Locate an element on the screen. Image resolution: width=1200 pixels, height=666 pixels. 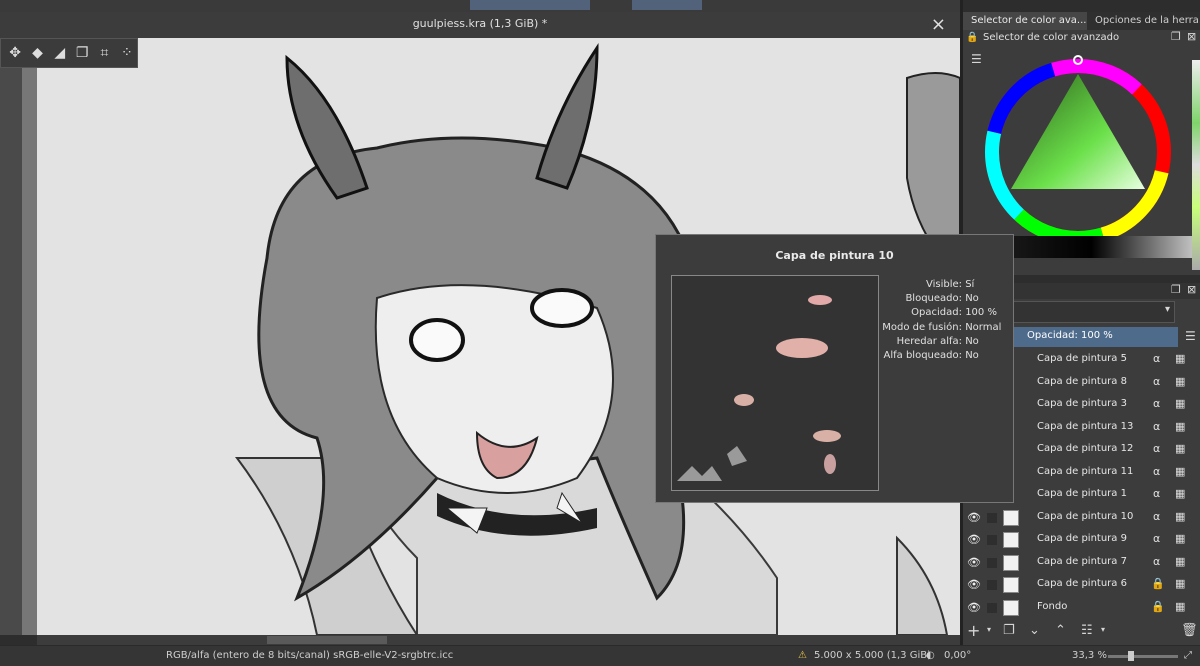
rotation-icon: ◐ is located at coordinates (930, 655).